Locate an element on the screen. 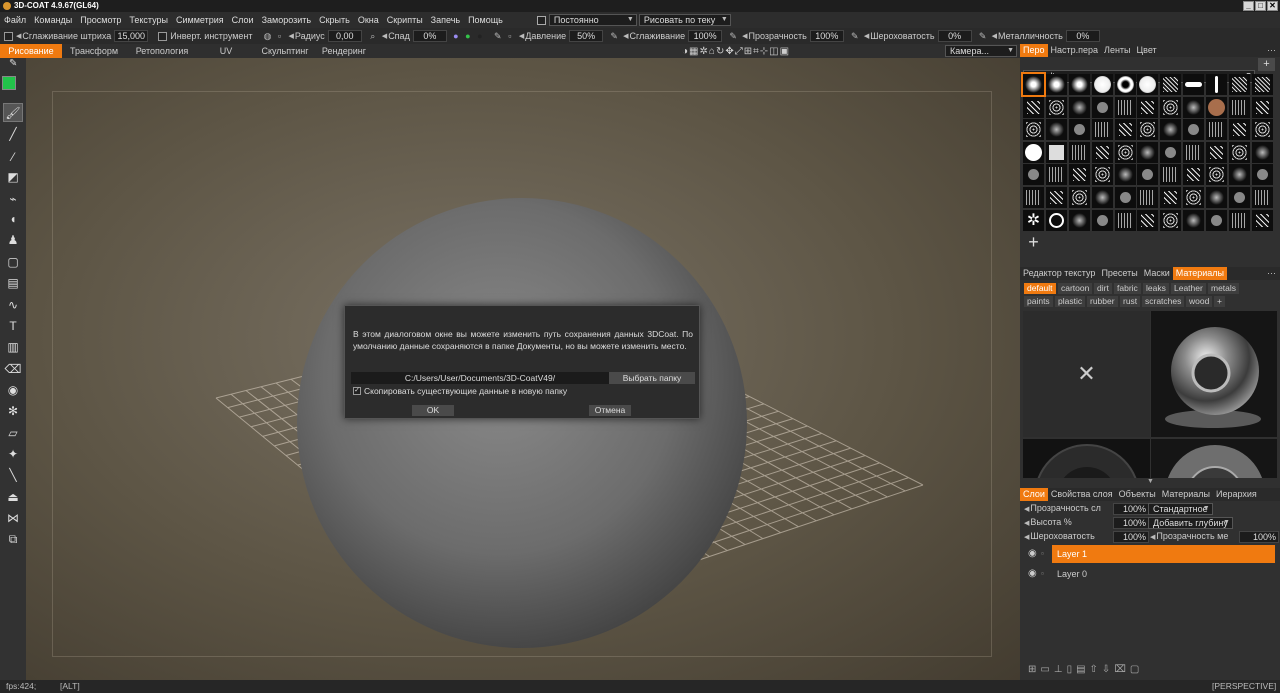 The width and height of the screenshot is (1280, 693). material-category-chip: dirt is located at coordinates (1103, 288).